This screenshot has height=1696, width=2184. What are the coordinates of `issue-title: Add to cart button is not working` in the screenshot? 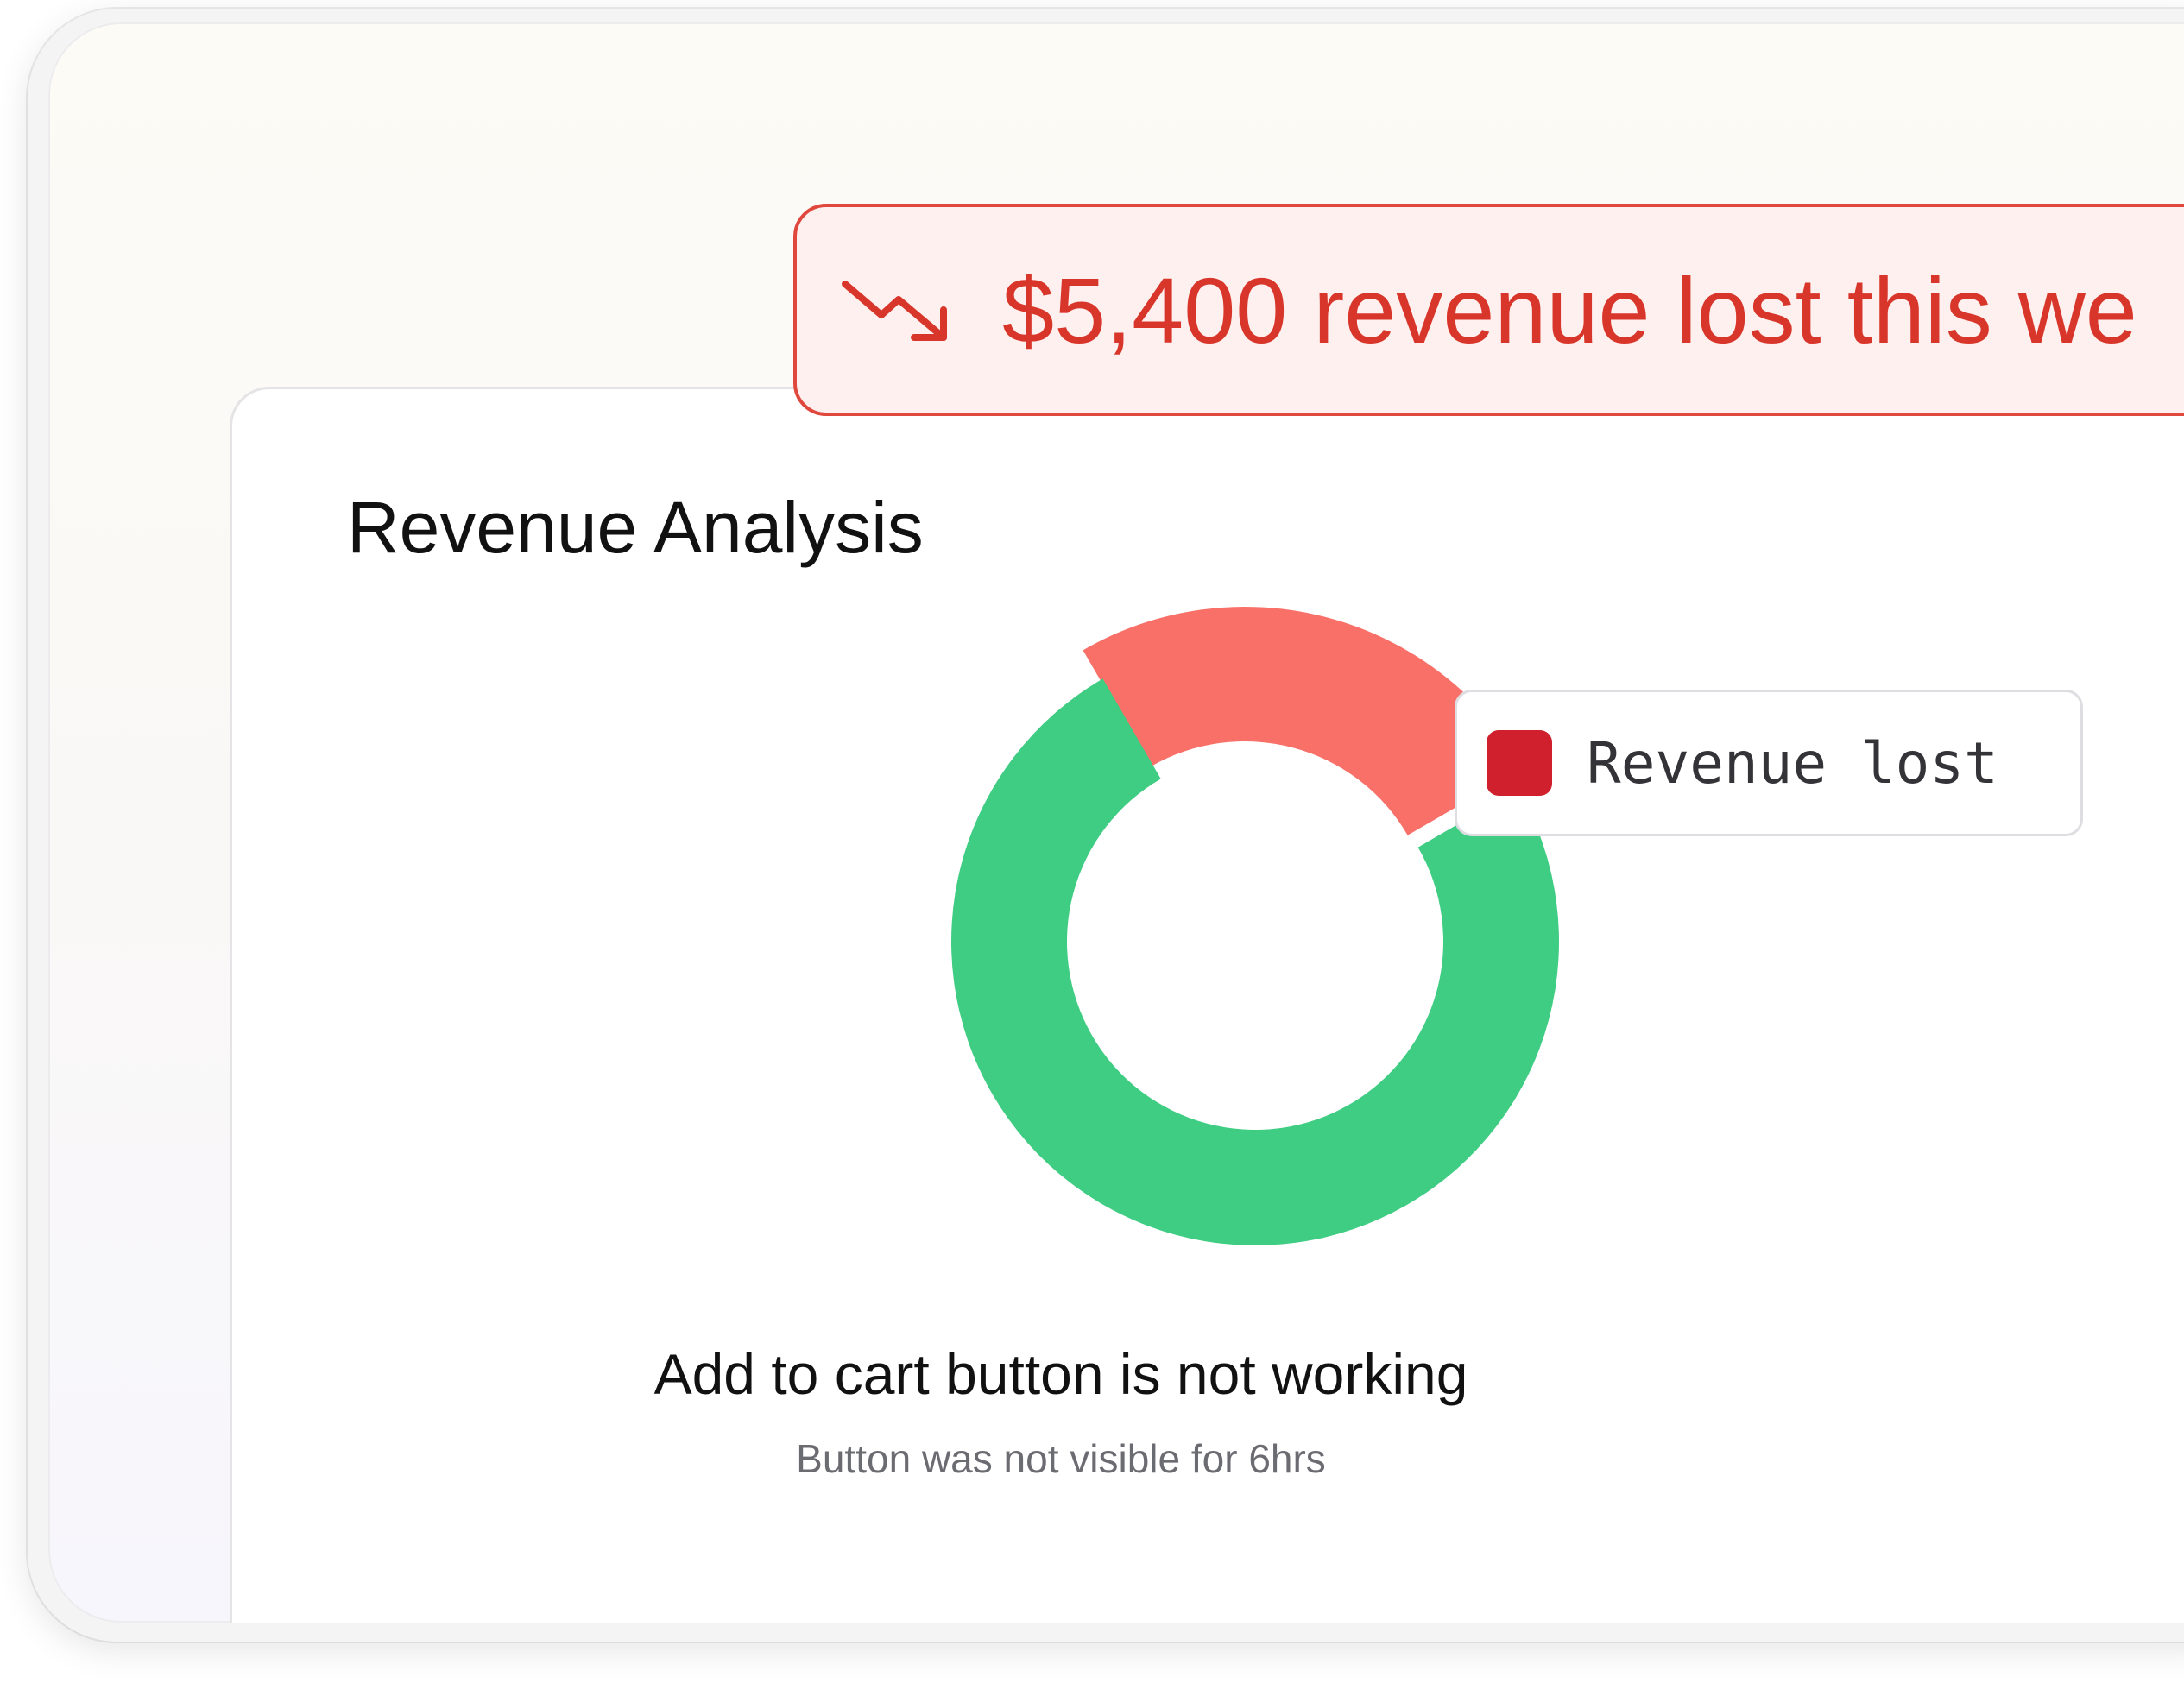 It's located at (1060, 1374).